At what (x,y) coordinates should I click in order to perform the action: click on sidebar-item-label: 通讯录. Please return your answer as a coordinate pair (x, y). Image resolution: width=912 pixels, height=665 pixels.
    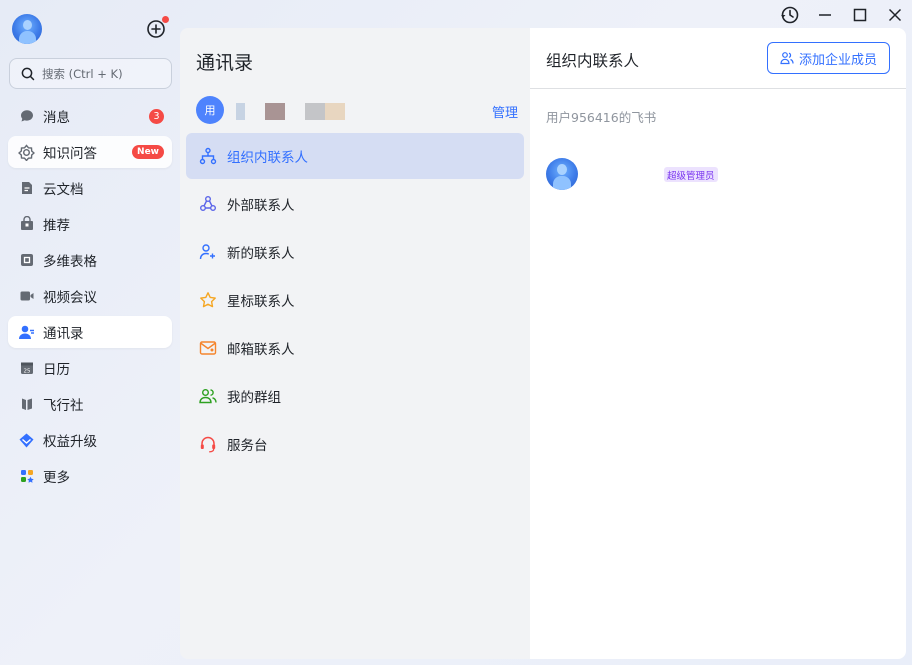
    Looking at the image, I should click on (63, 334).